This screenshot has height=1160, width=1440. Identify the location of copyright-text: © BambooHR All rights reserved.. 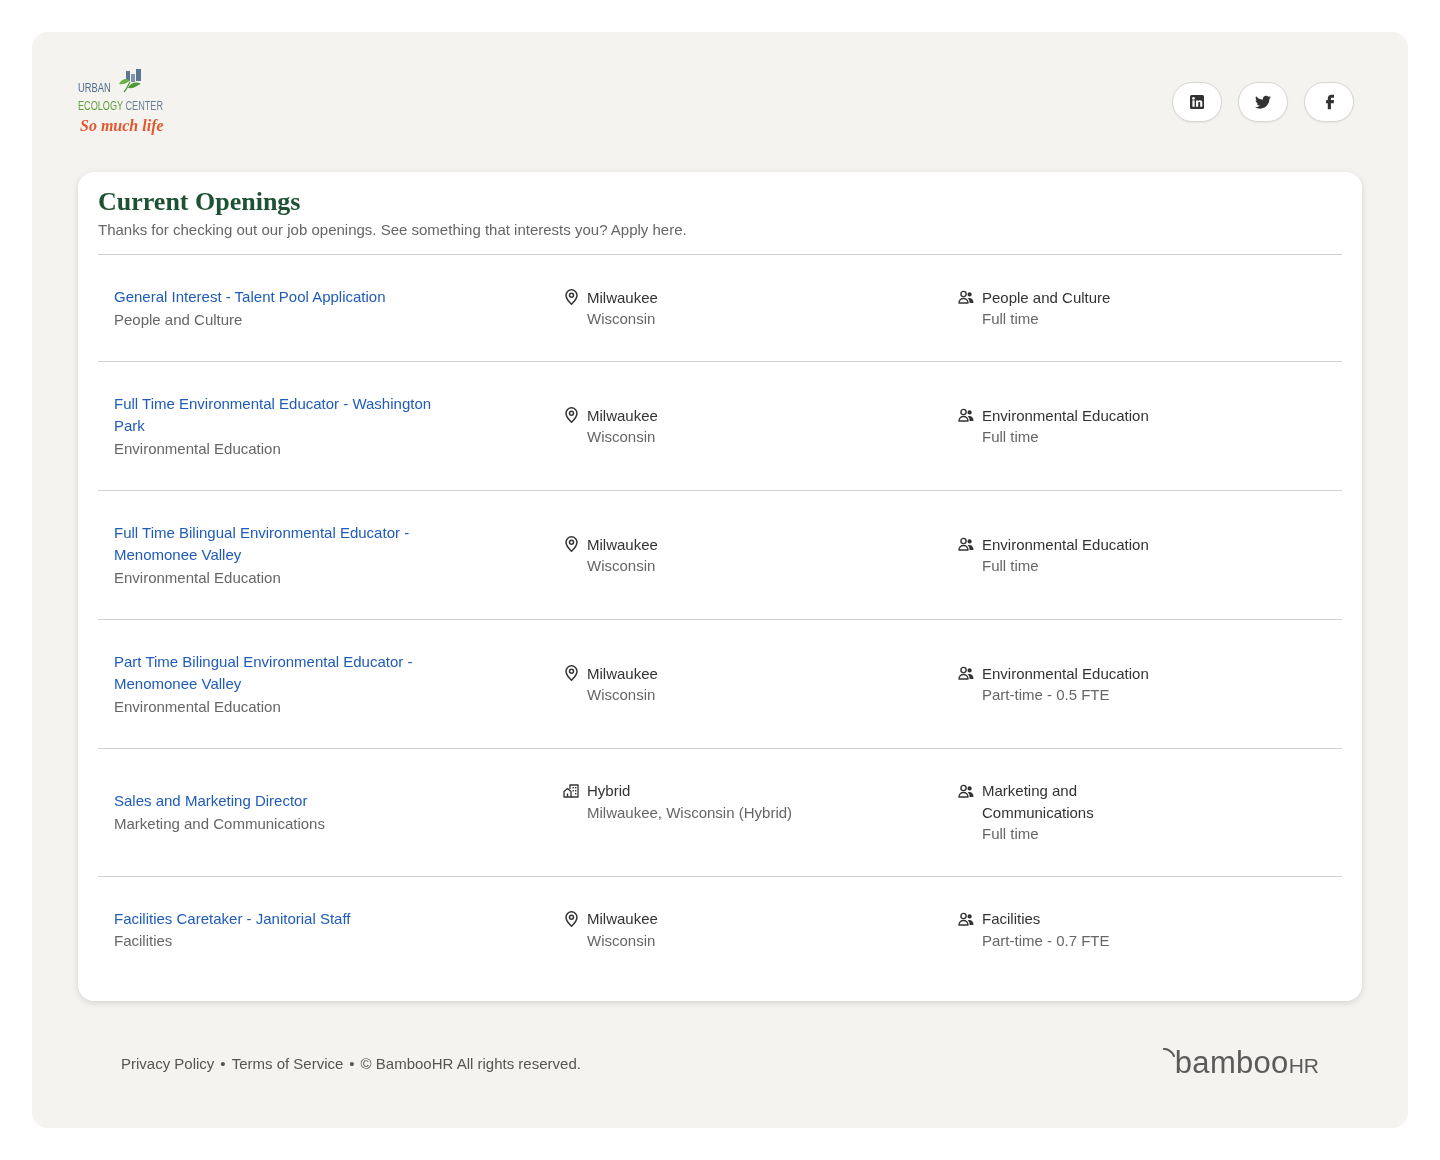
(470, 1064).